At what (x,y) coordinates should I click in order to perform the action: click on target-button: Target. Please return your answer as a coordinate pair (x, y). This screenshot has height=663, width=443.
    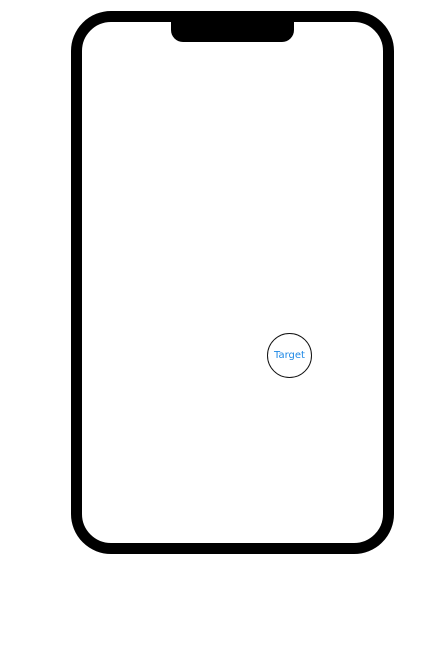
    Looking at the image, I should click on (289, 355).